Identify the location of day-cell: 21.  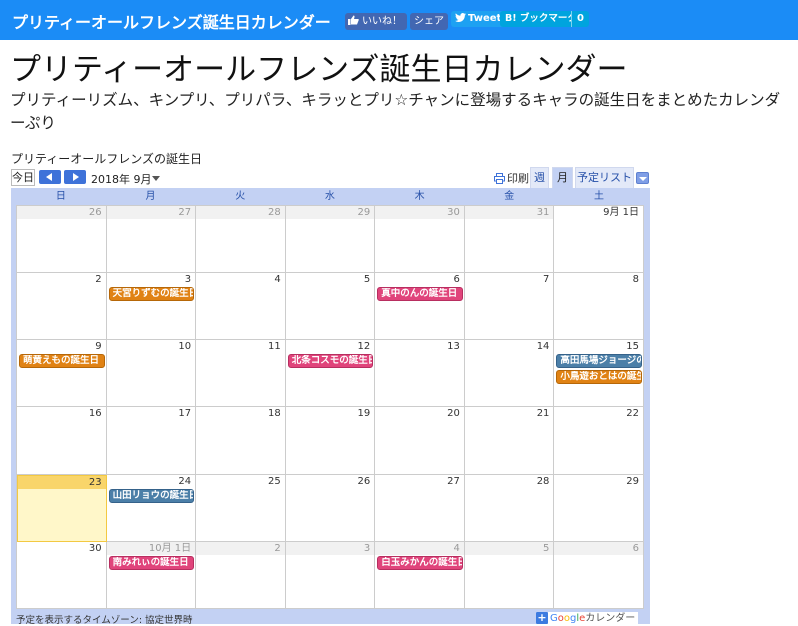
(509, 441).